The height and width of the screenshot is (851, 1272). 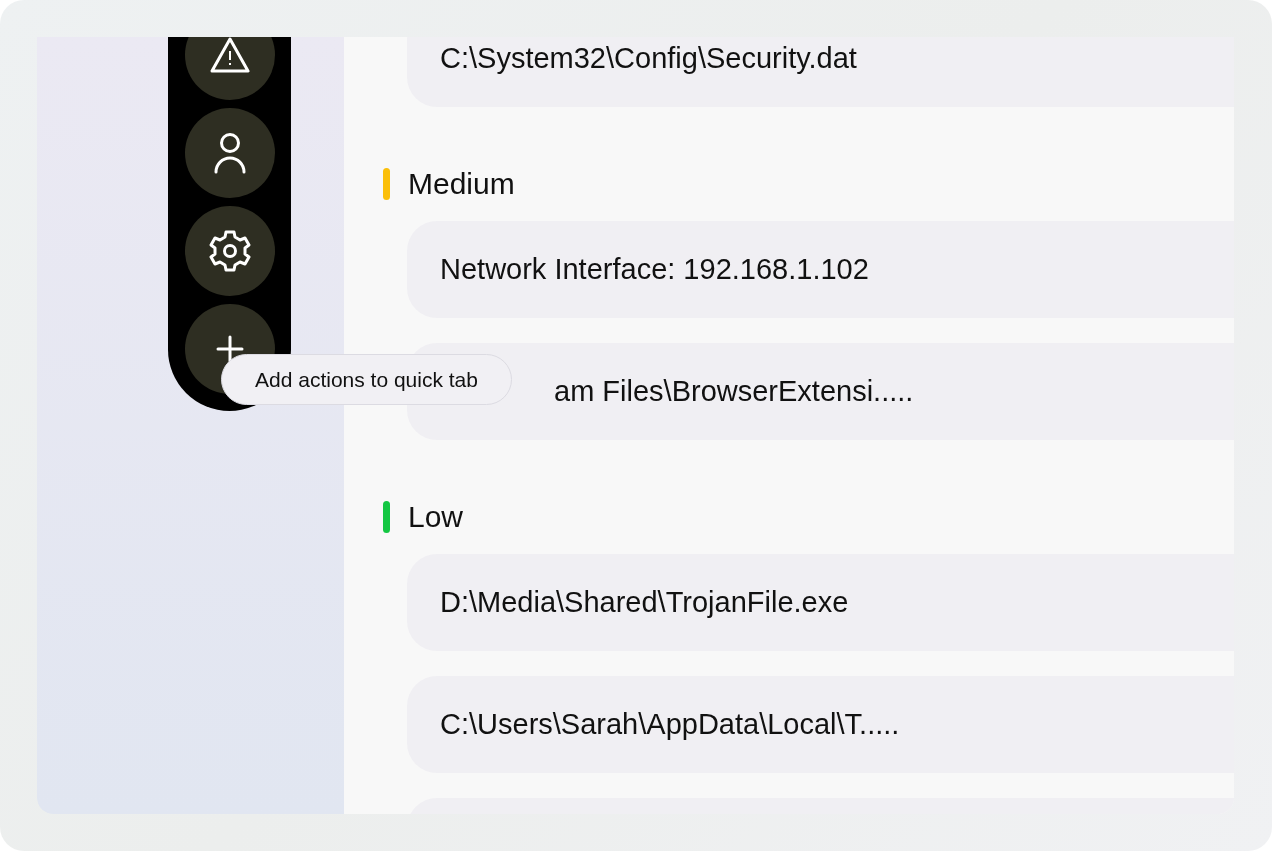 I want to click on file-row: Network Interface: 192.168.1.102, so click(x=820, y=269).